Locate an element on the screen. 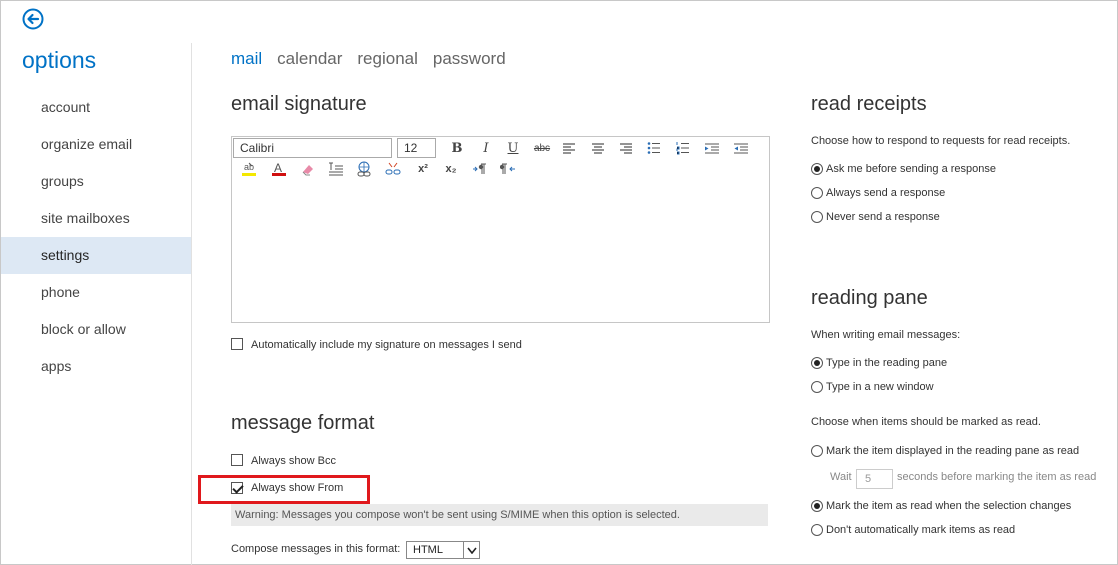 The height and width of the screenshot is (565, 1118). font-name-input is located at coordinates (312, 148).